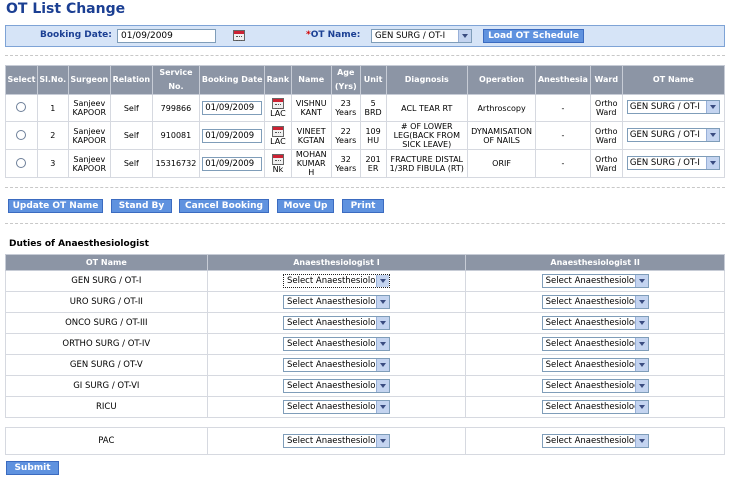  Describe the element at coordinates (345, 135) in the screenshot. I see `age-cell: 22 Years` at that location.